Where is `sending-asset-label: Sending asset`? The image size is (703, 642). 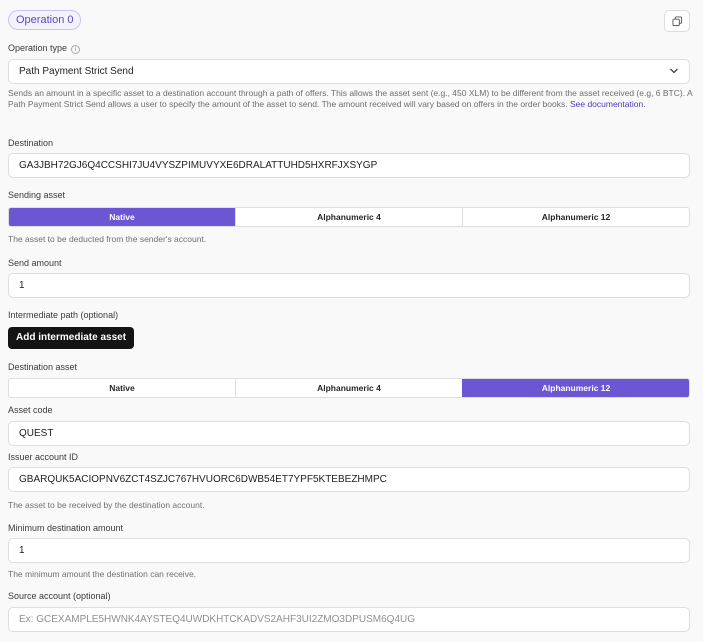
sending-asset-label: Sending asset is located at coordinates (37, 195).